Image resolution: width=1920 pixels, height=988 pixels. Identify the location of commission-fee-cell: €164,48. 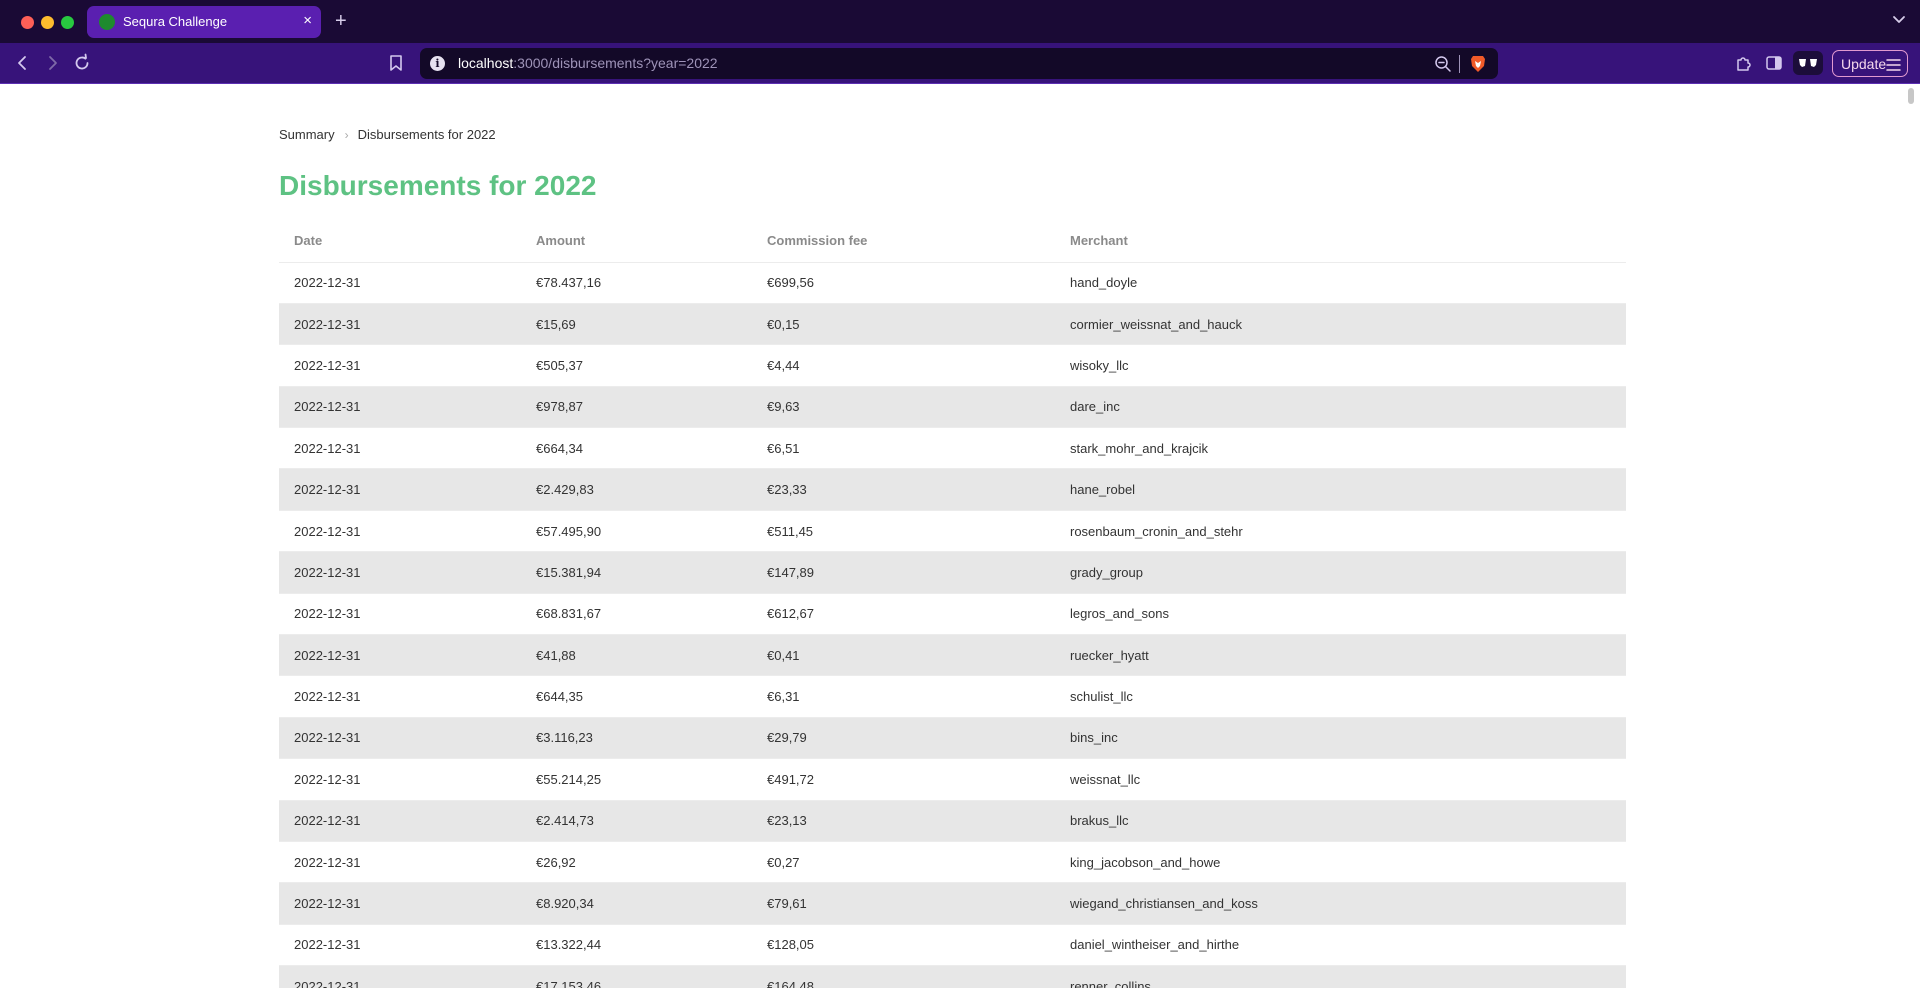
(790, 983).